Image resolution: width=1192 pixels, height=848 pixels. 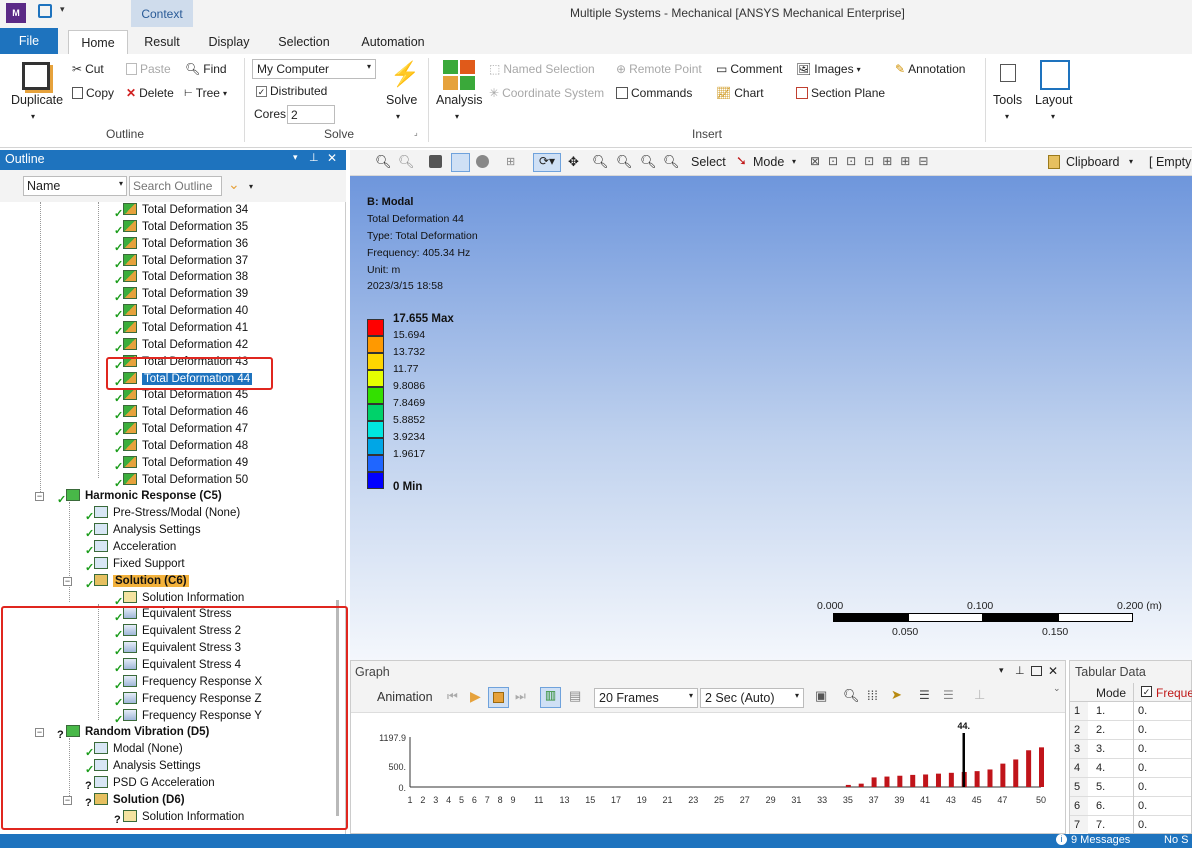 I want to click on play-icon: ▶, so click(x=475, y=696).